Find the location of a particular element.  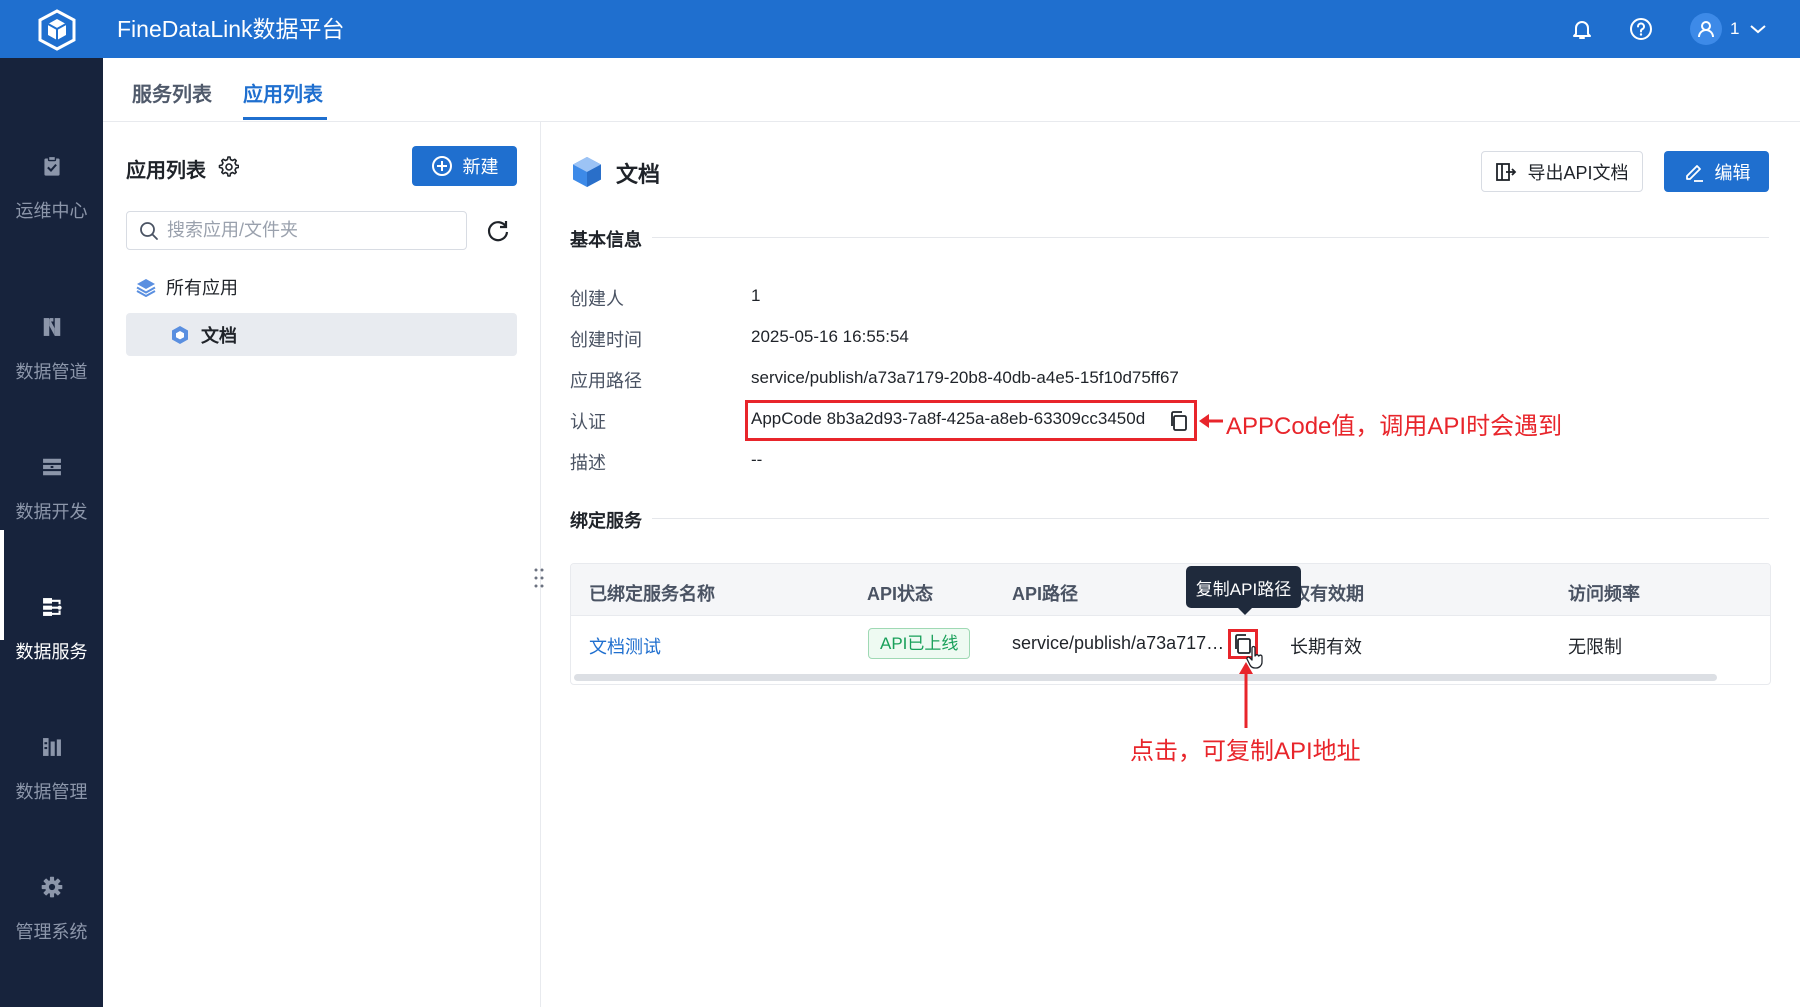

column-header-path: API路径 is located at coordinates (1045, 594).